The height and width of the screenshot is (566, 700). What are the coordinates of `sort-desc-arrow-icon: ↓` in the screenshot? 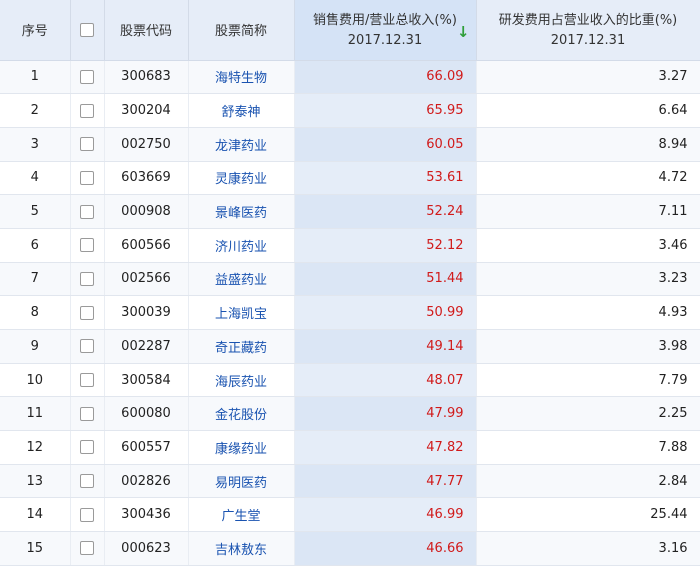 It's located at (463, 32).